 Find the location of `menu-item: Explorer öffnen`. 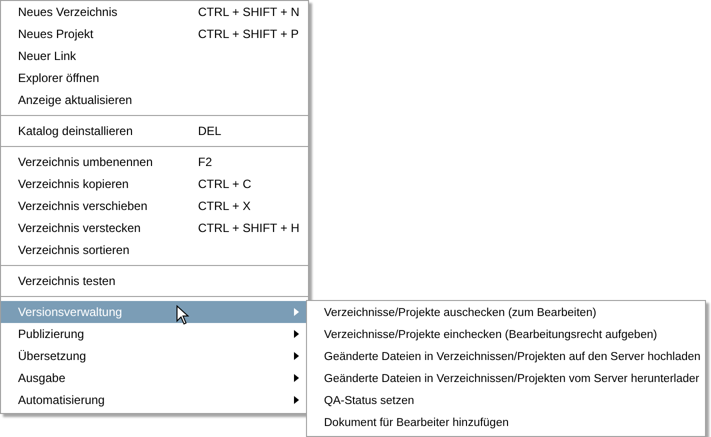

menu-item: Explorer öffnen is located at coordinates (154, 78).